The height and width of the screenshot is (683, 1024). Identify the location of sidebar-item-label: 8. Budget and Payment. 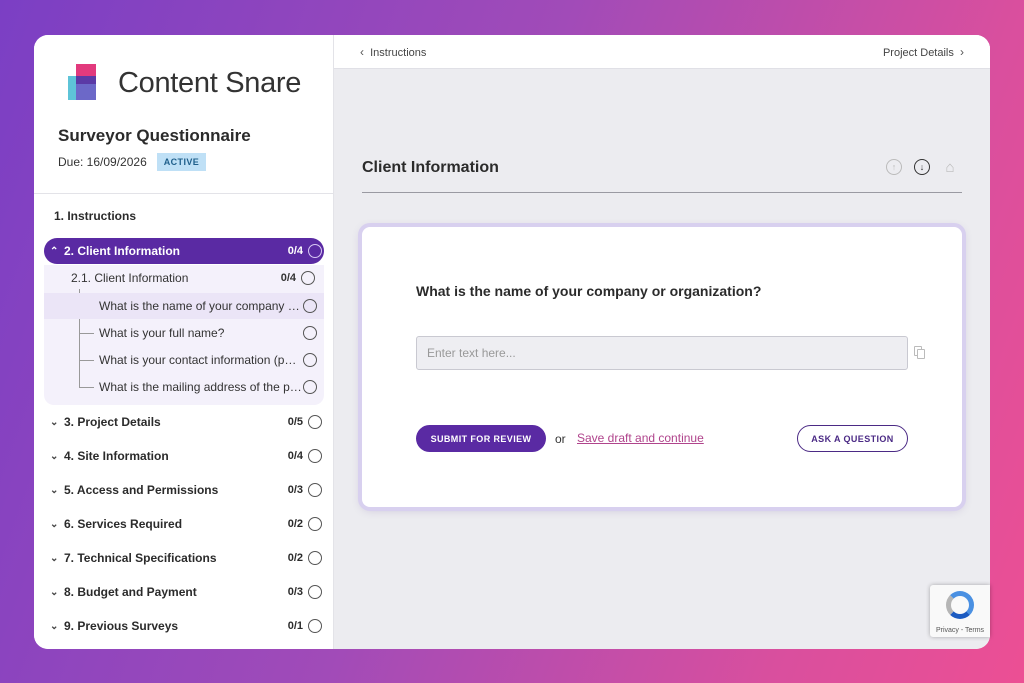
(130, 592).